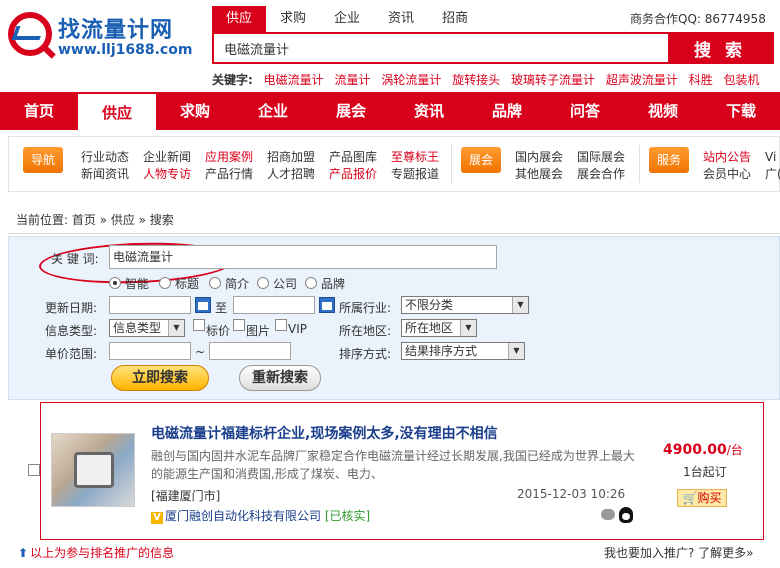 This screenshot has width=780, height=568. What do you see at coordinates (465, 305) in the screenshot?
I see `industry-select: 不限分类 ▼` at bounding box center [465, 305].